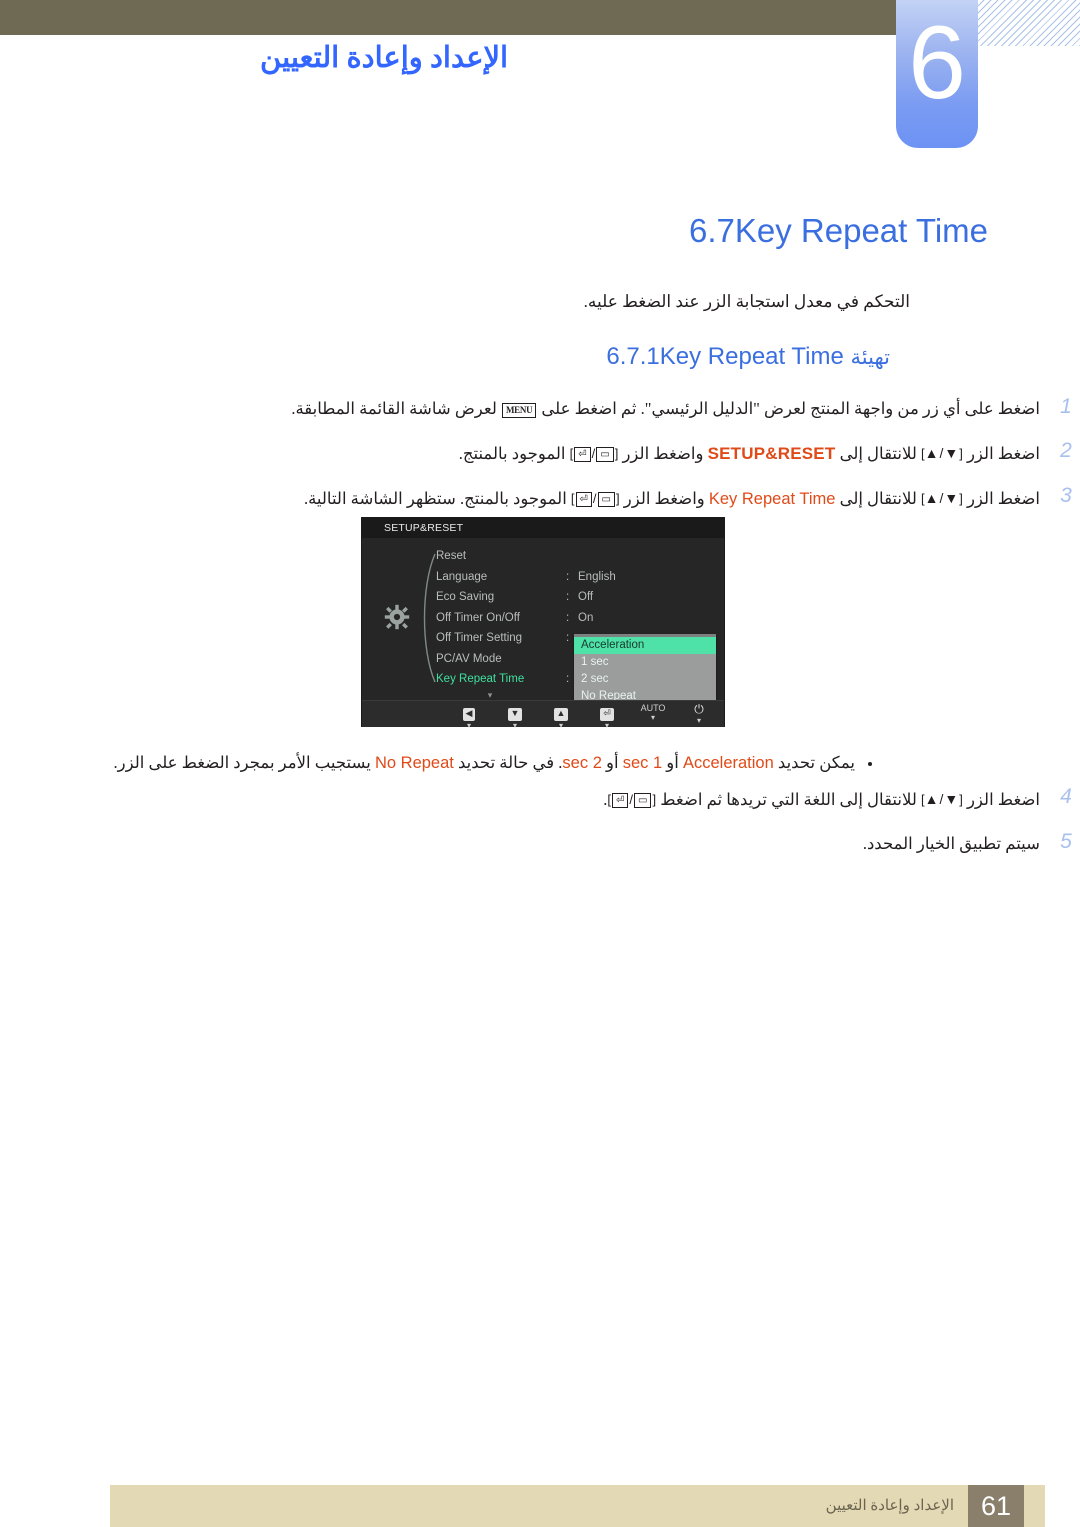  Describe the element at coordinates (728, 763) in the screenshot. I see `acceleration-highlight: Acceleration` at that location.